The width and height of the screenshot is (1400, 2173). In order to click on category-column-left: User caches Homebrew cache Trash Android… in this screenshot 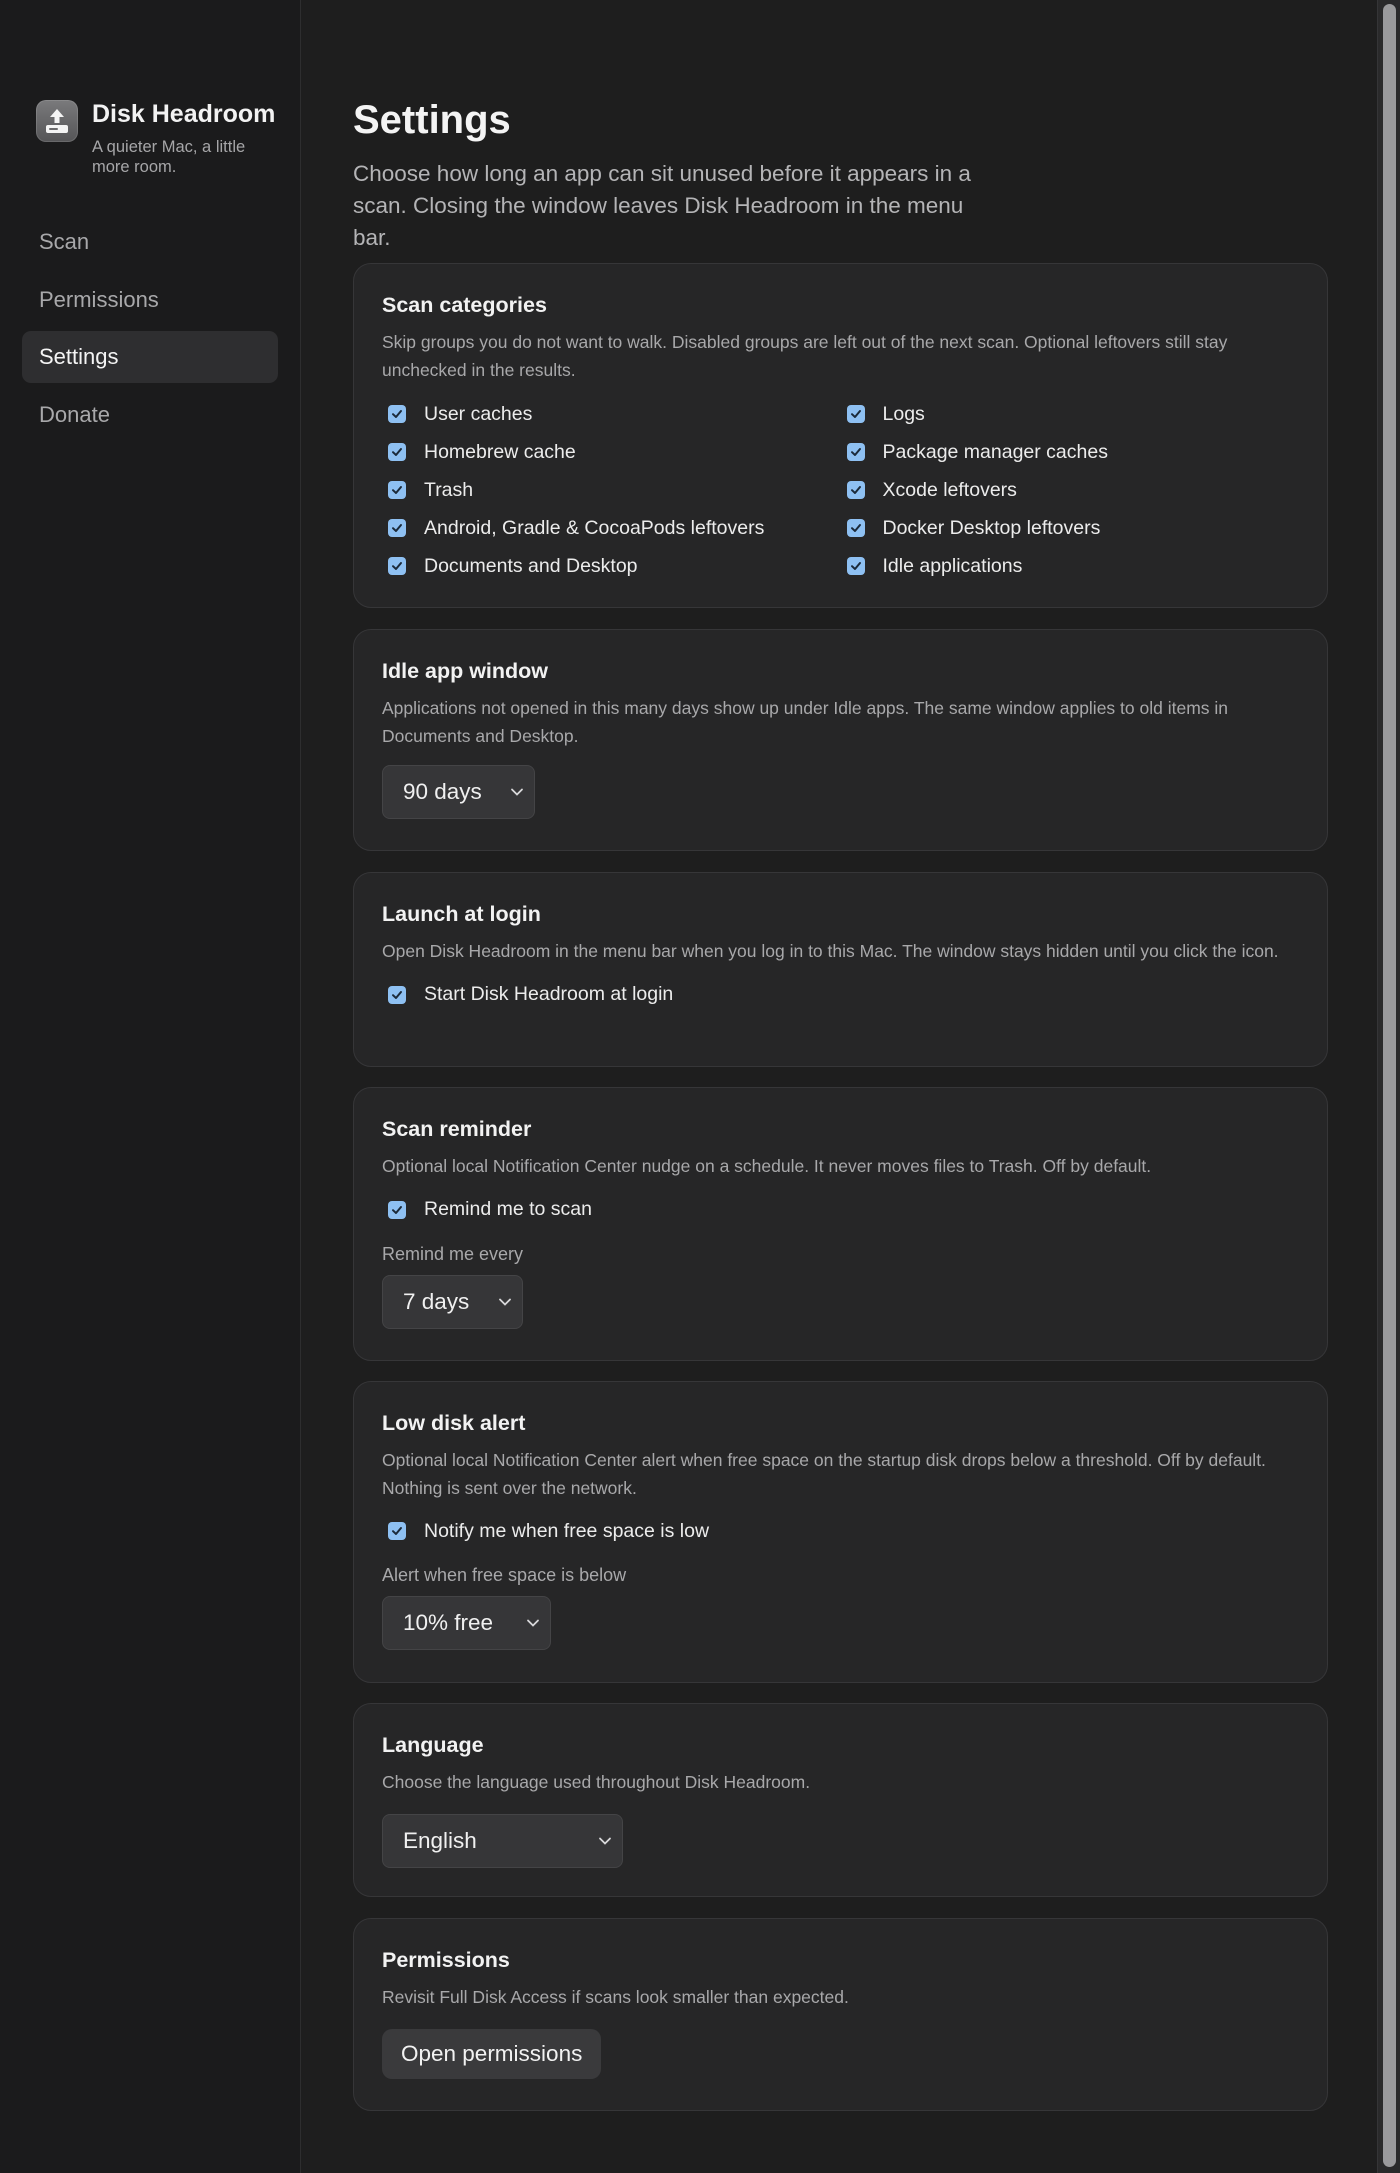, I will do `click(611, 490)`.